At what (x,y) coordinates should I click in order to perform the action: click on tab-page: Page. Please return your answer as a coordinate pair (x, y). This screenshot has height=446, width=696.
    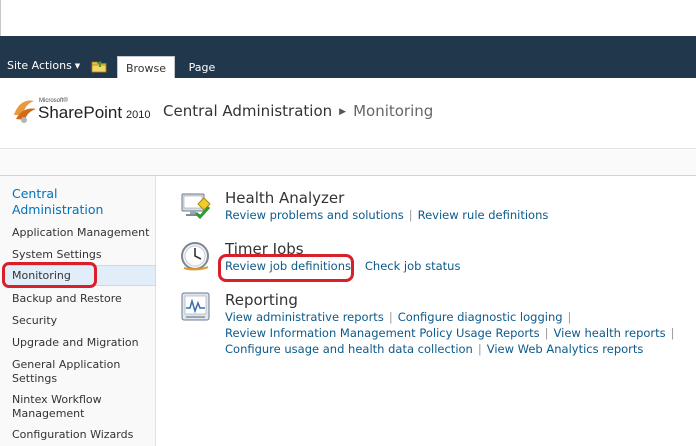
    Looking at the image, I should click on (202, 67).